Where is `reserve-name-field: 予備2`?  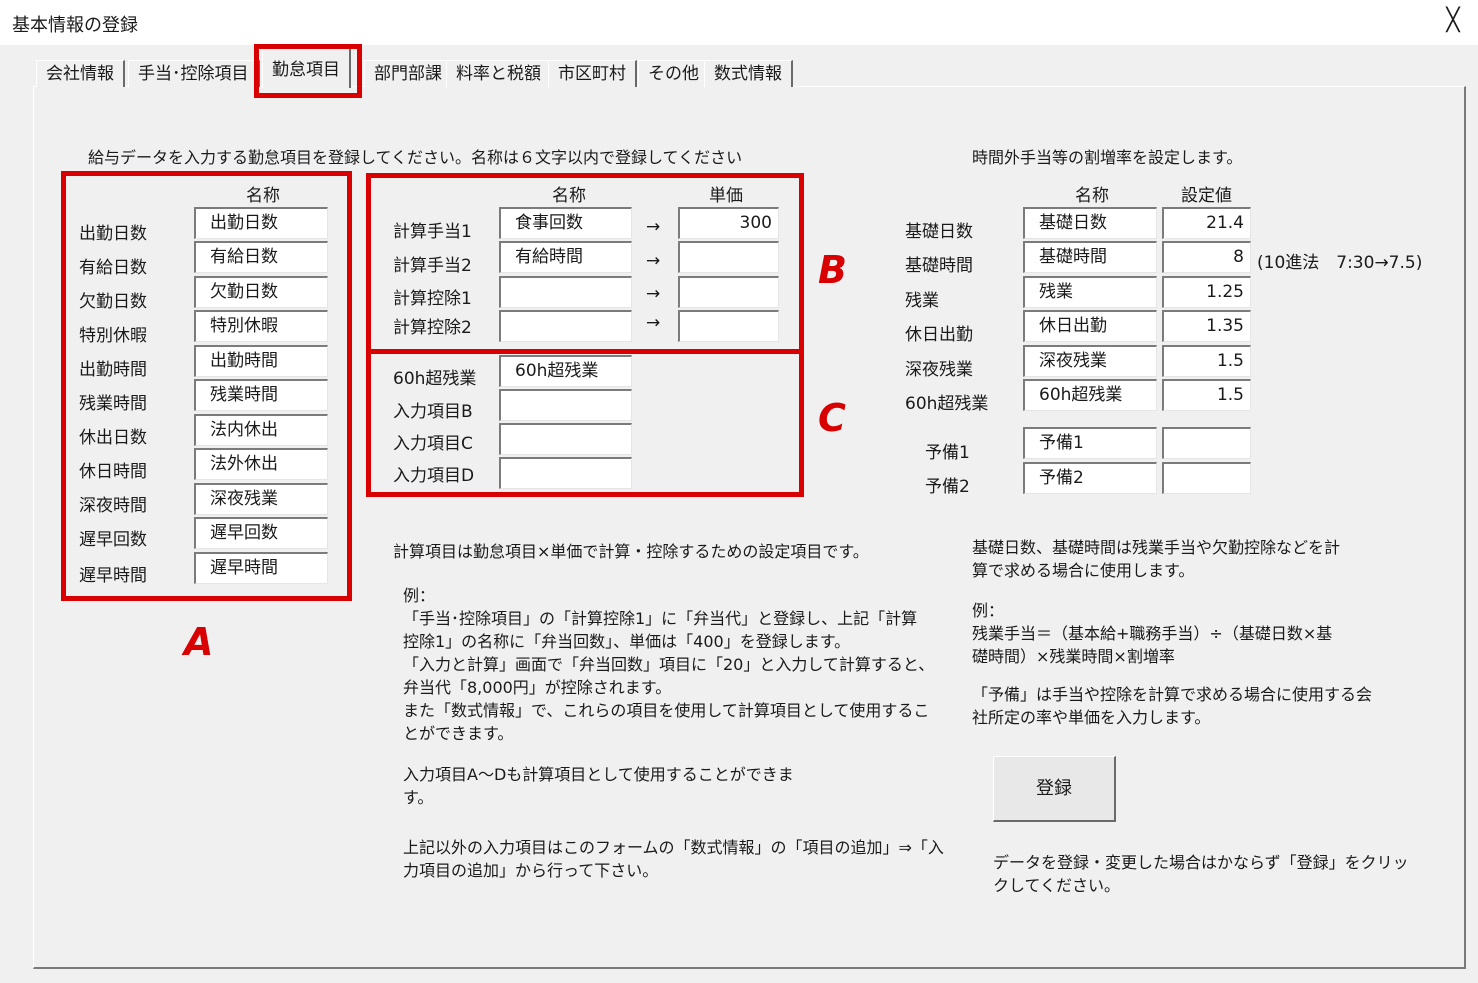 reserve-name-field: 予備2 is located at coordinates (1090, 478).